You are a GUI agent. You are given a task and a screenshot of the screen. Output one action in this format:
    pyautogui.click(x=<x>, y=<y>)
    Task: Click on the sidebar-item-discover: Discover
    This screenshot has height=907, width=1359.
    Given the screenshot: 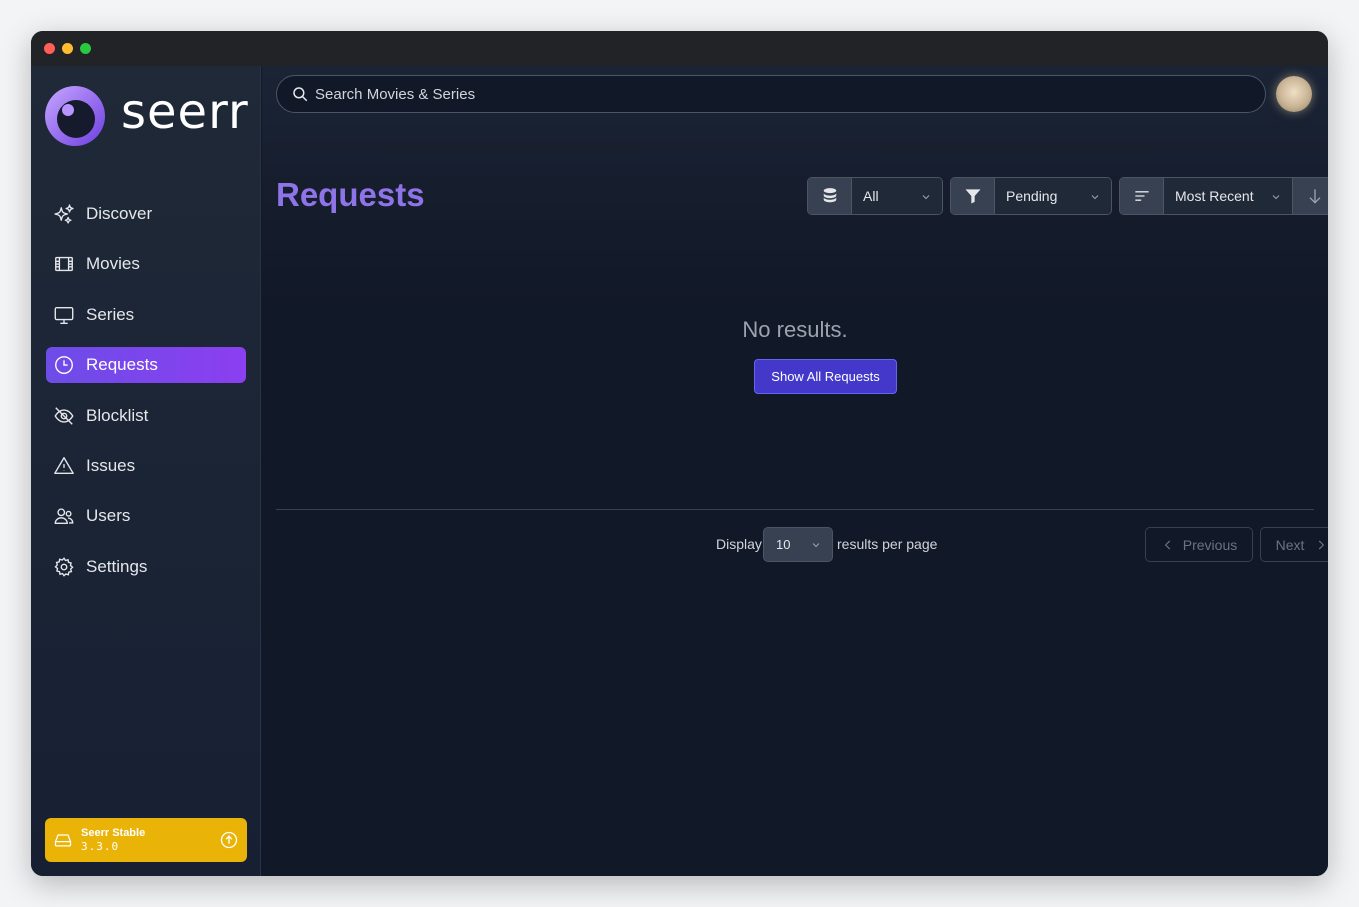 What is the action you would take?
    pyautogui.click(x=146, y=214)
    